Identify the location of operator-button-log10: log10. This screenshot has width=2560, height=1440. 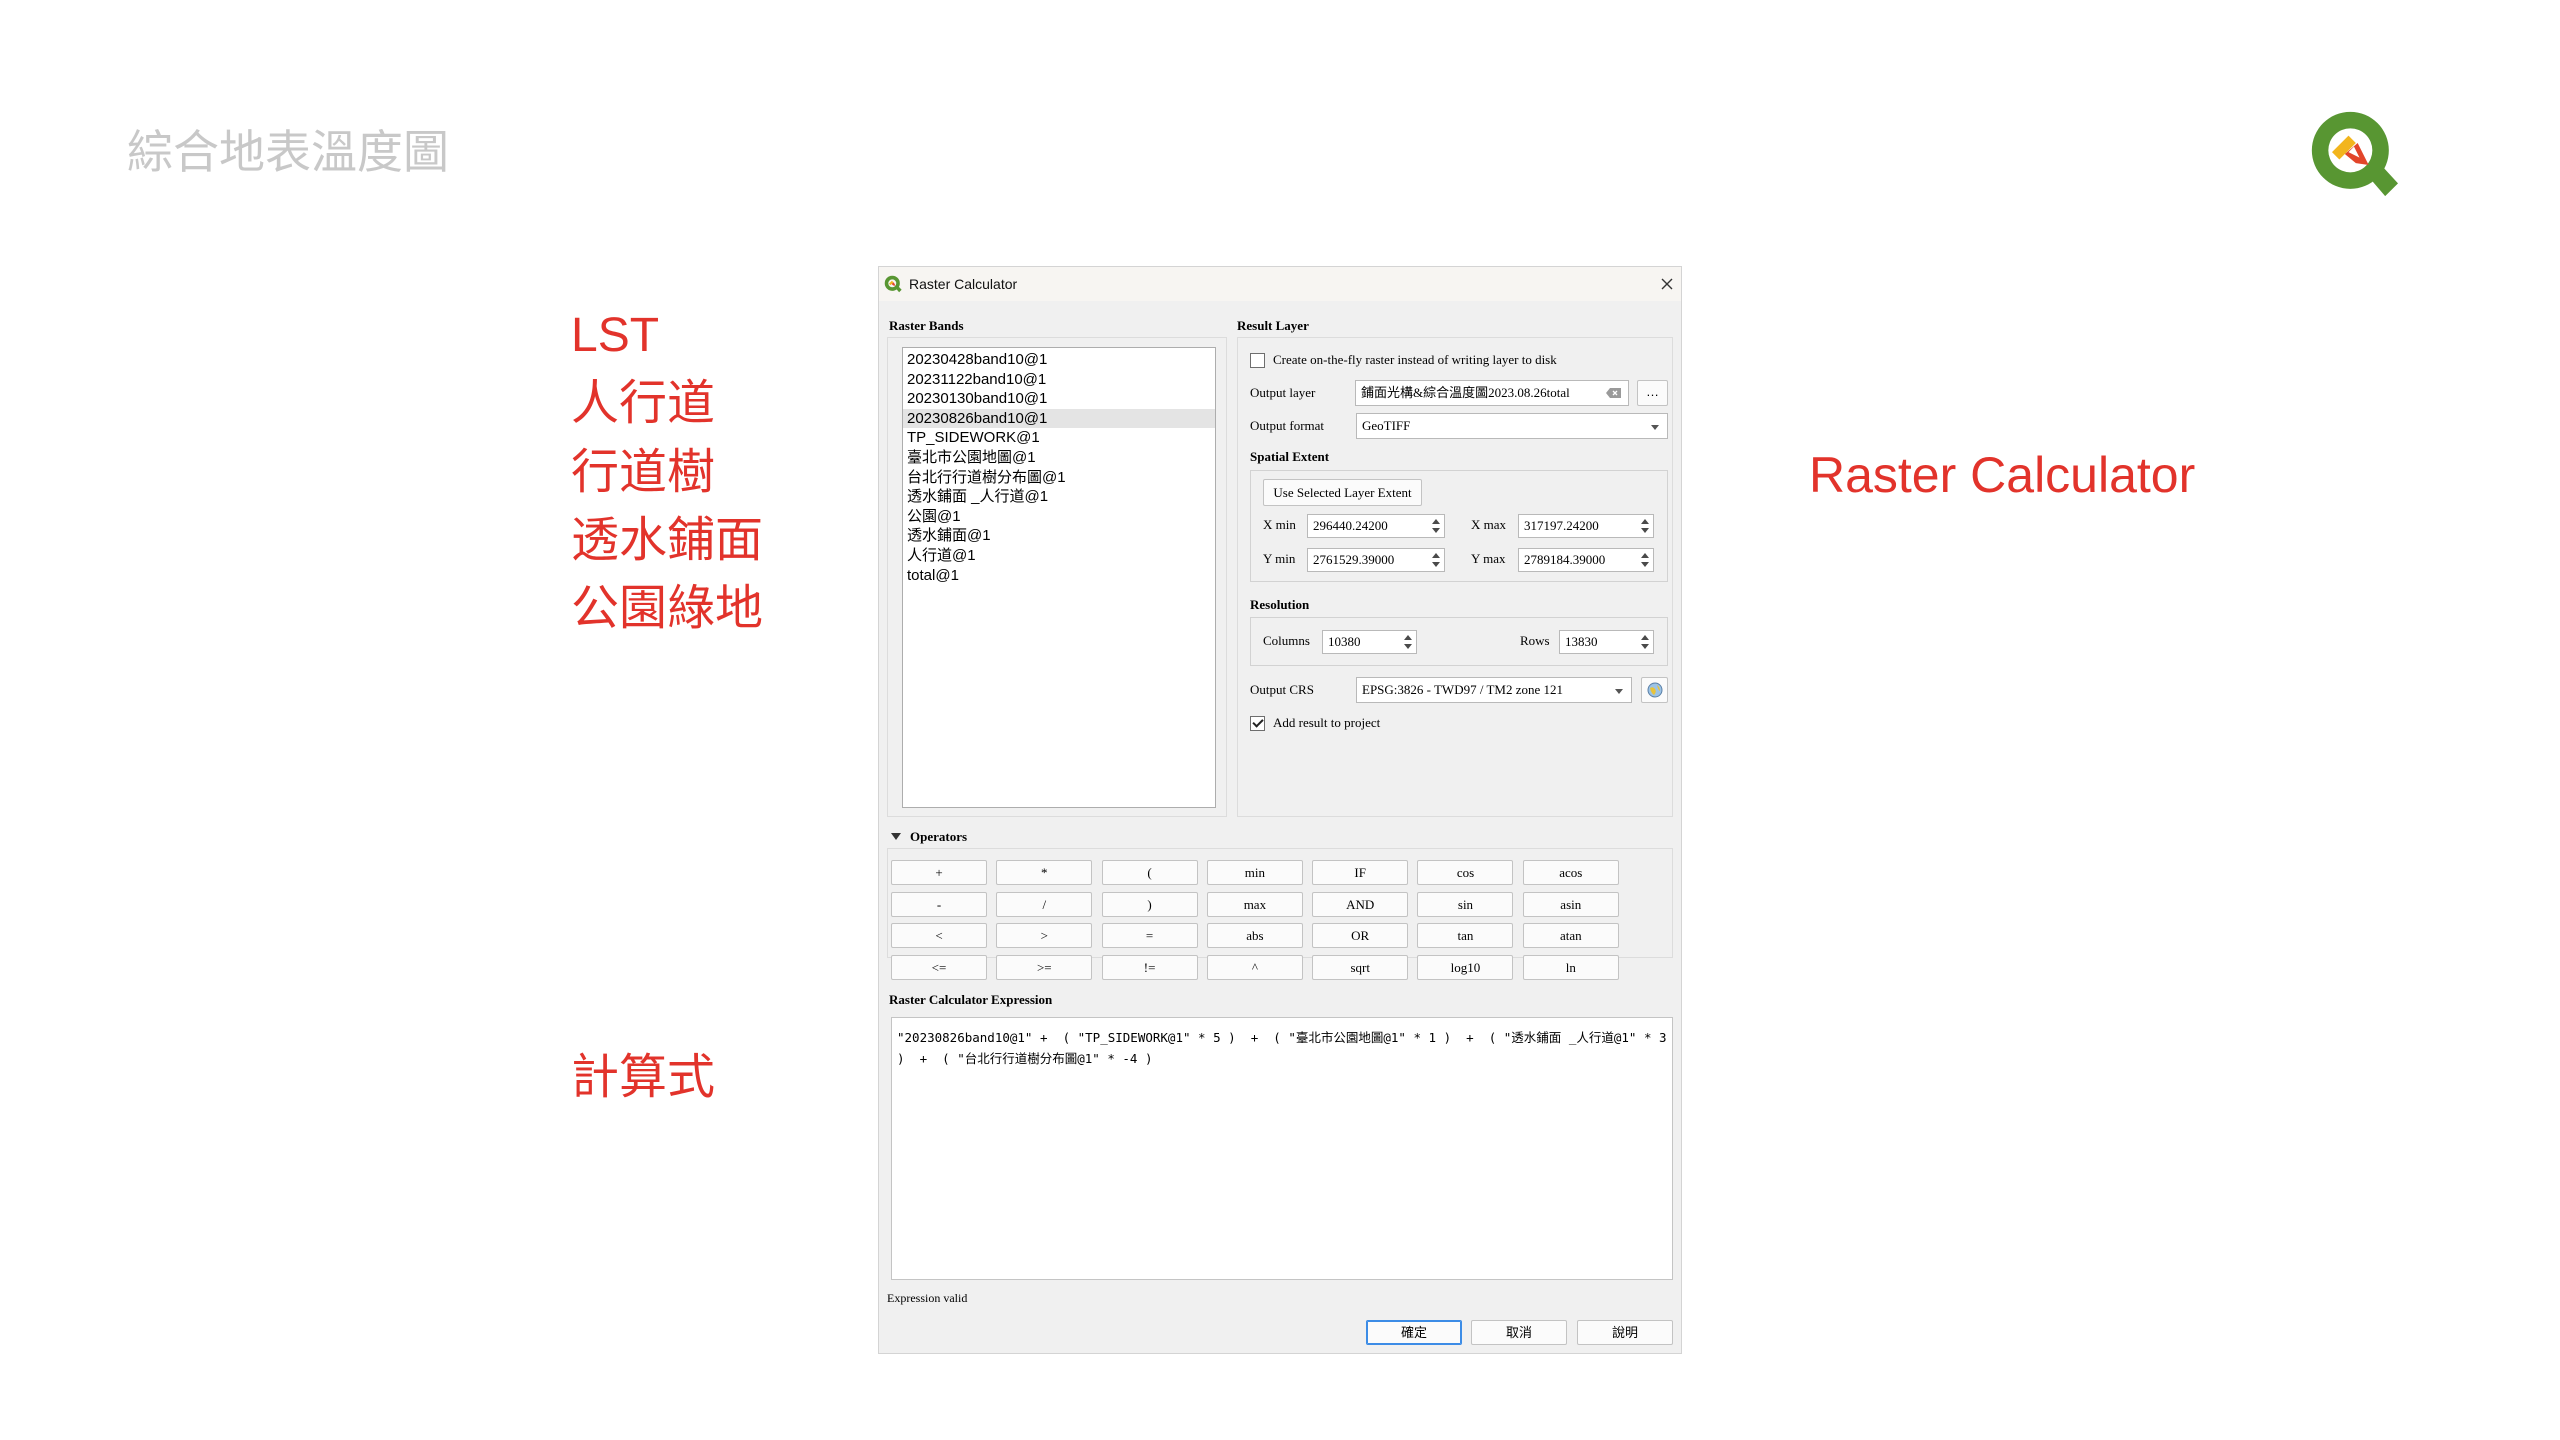
(1465, 968).